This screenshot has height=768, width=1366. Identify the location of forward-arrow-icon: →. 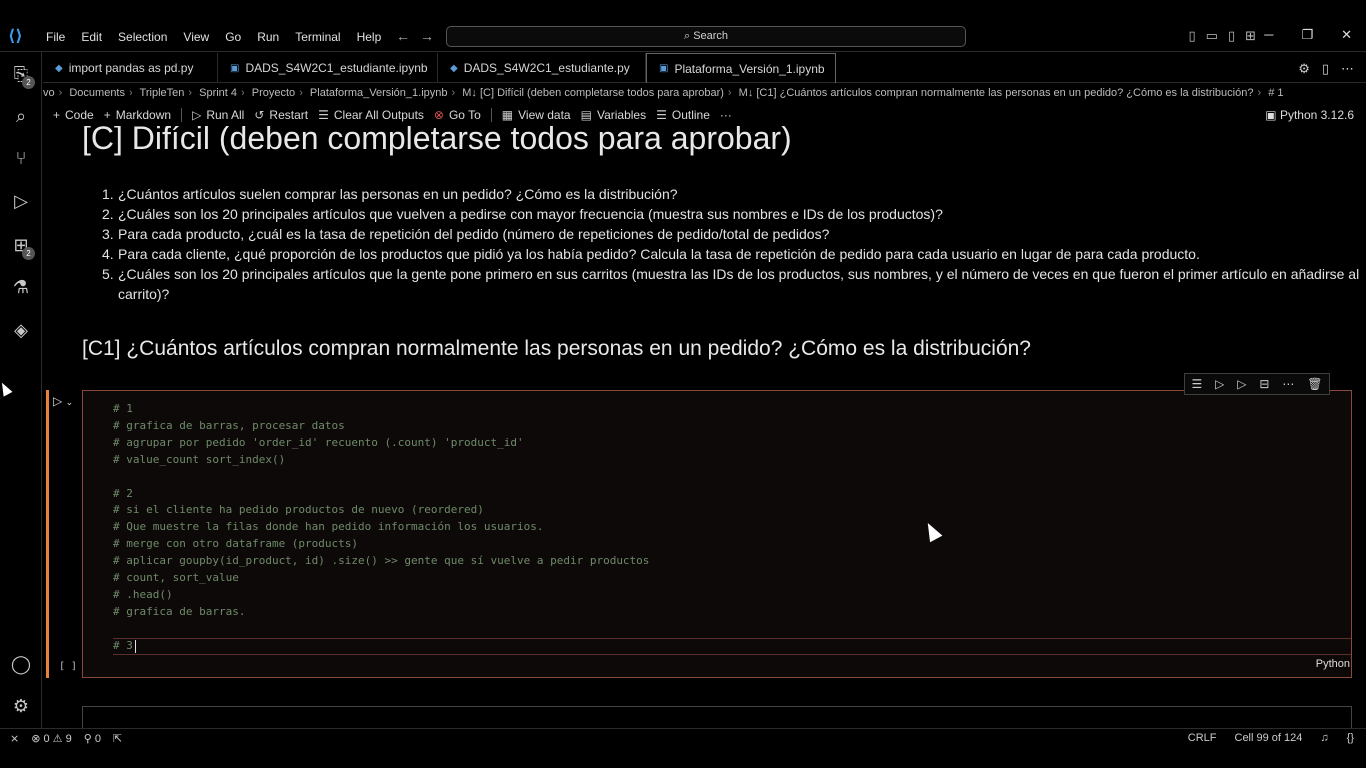
(432, 36).